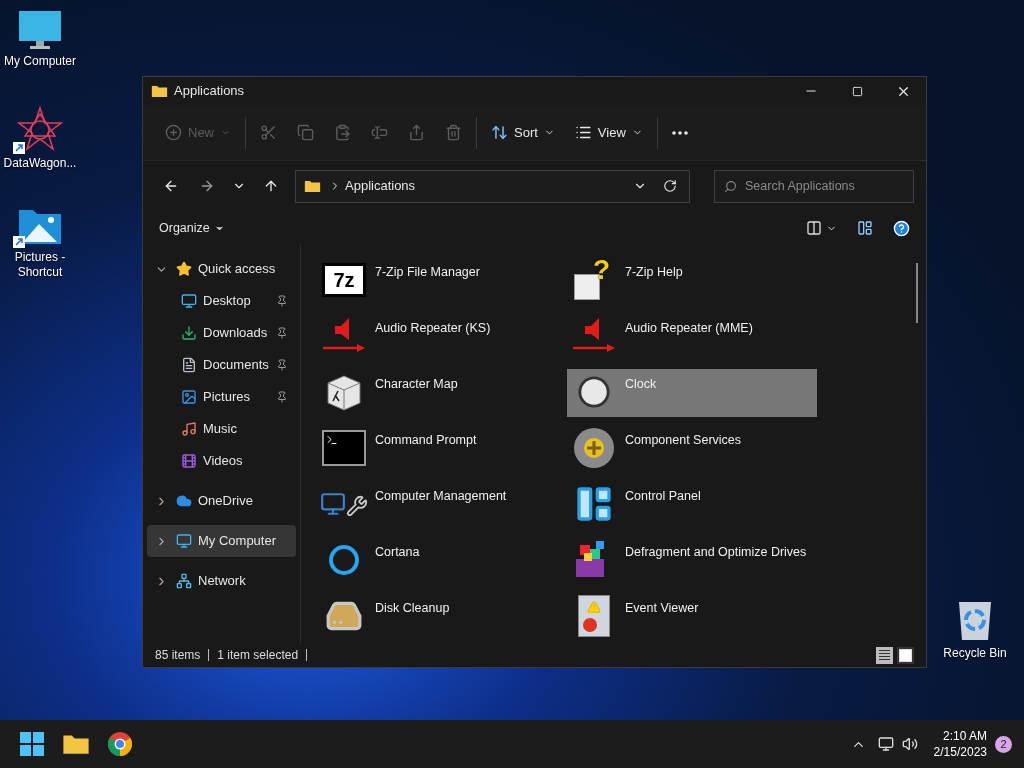 Image resolution: width=1024 pixels, height=768 pixels. Describe the element at coordinates (594, 448) in the screenshot. I see `gear-sphere-icon` at that location.